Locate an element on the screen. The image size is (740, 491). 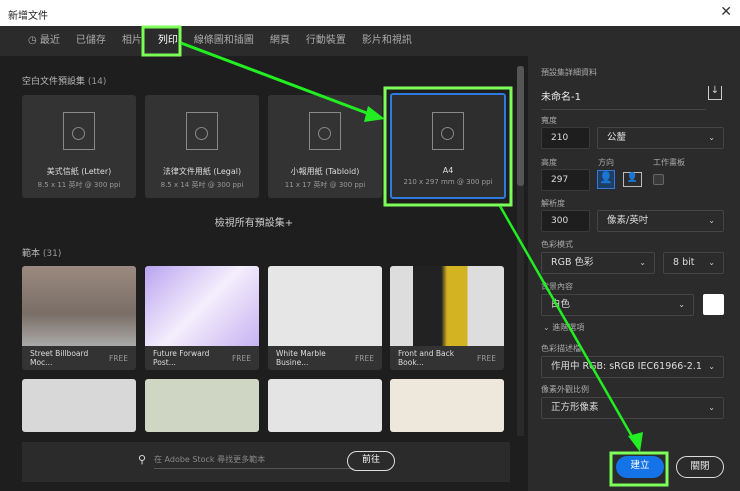
resolution-input: 300 is located at coordinates (565, 221).